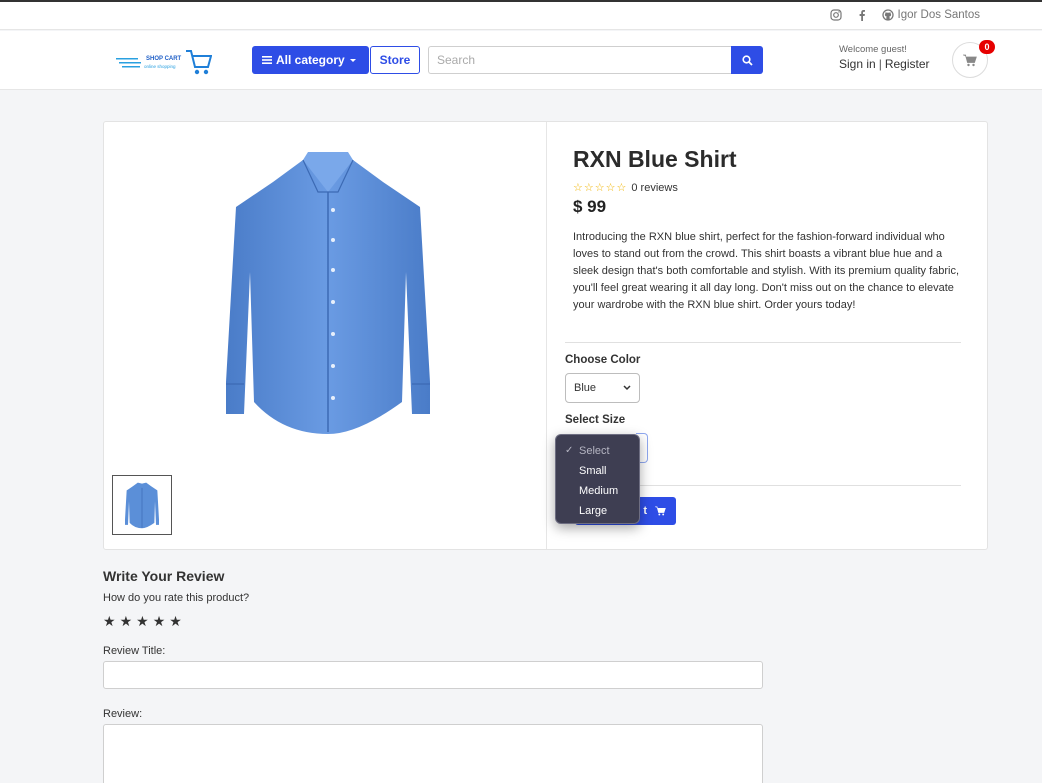  I want to click on cart-count-badge: 0, so click(987, 47).